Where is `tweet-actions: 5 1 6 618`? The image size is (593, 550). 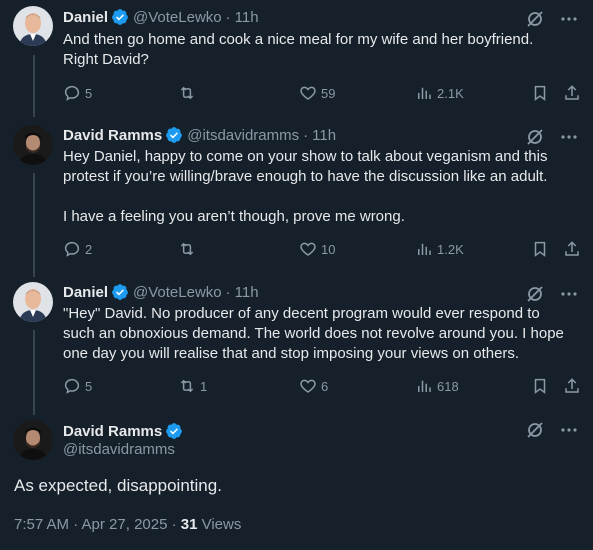
tweet-actions: 5 1 6 618 is located at coordinates (323, 386).